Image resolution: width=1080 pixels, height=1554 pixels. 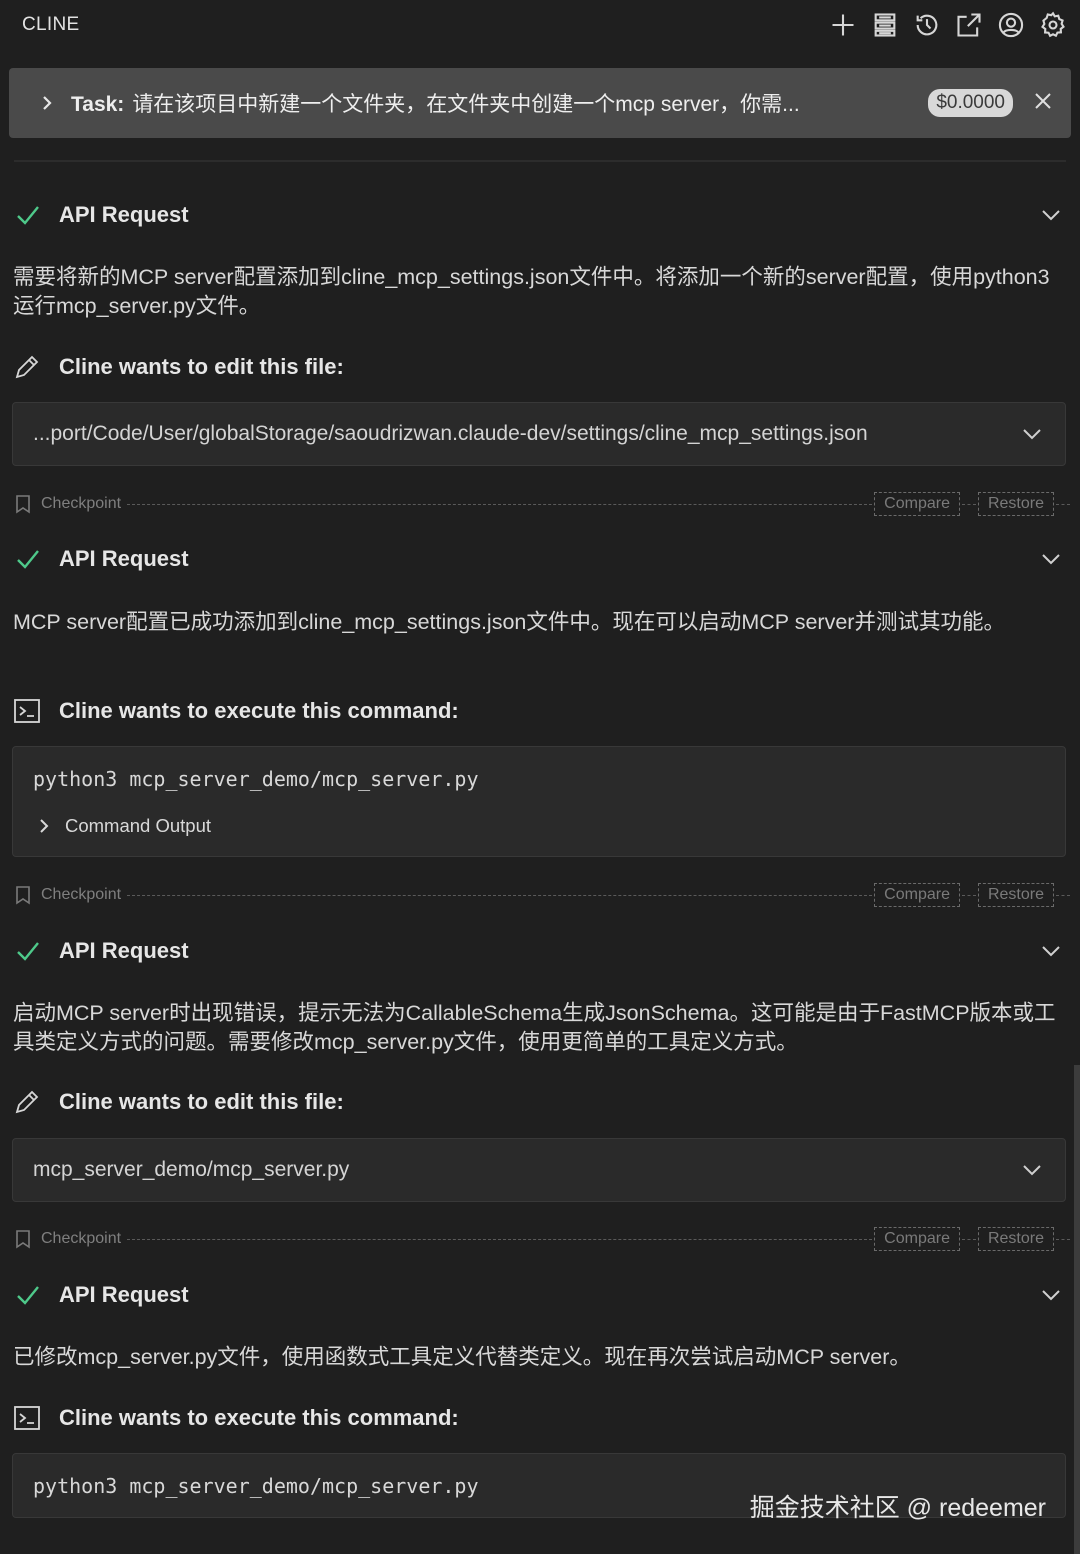 I want to click on cost-badge: $0.0000, so click(x=970, y=103).